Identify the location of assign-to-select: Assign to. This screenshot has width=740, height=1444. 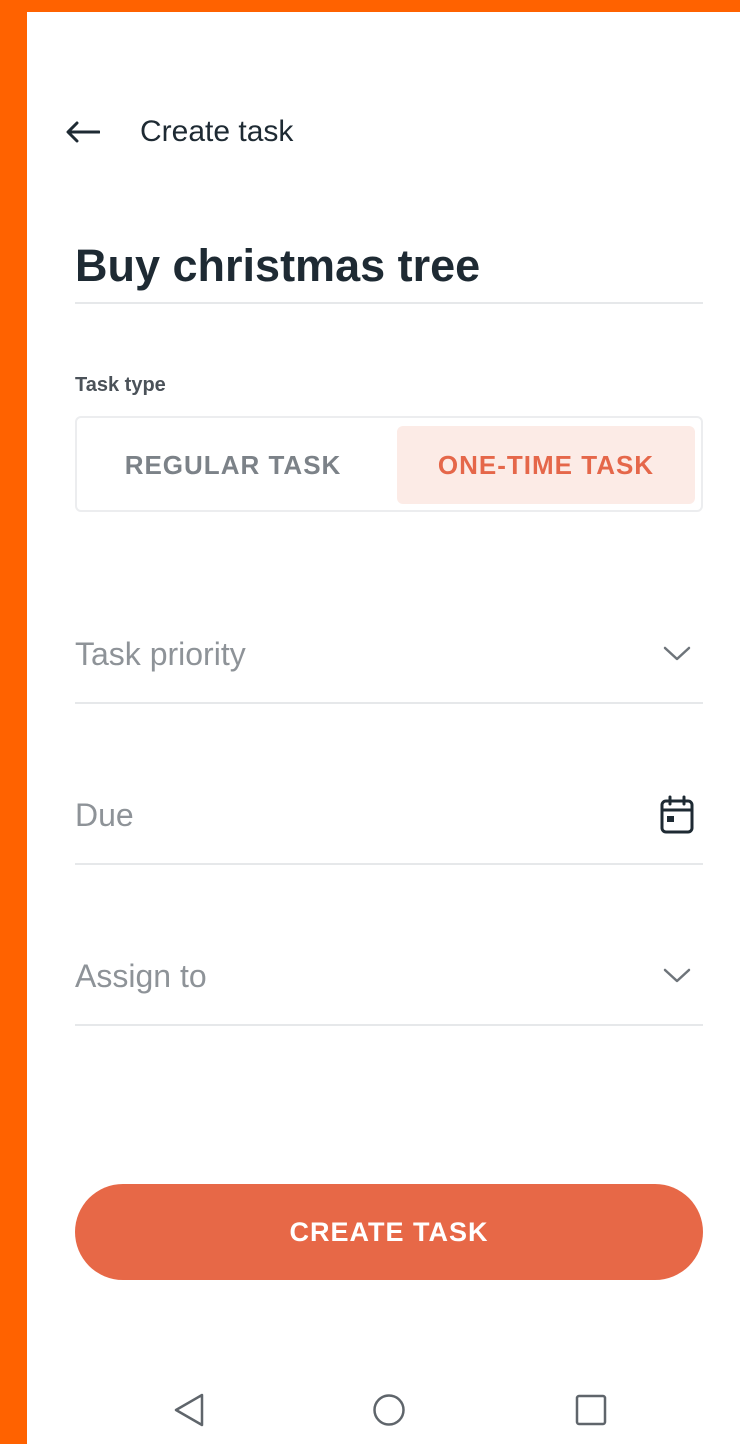
(389, 976).